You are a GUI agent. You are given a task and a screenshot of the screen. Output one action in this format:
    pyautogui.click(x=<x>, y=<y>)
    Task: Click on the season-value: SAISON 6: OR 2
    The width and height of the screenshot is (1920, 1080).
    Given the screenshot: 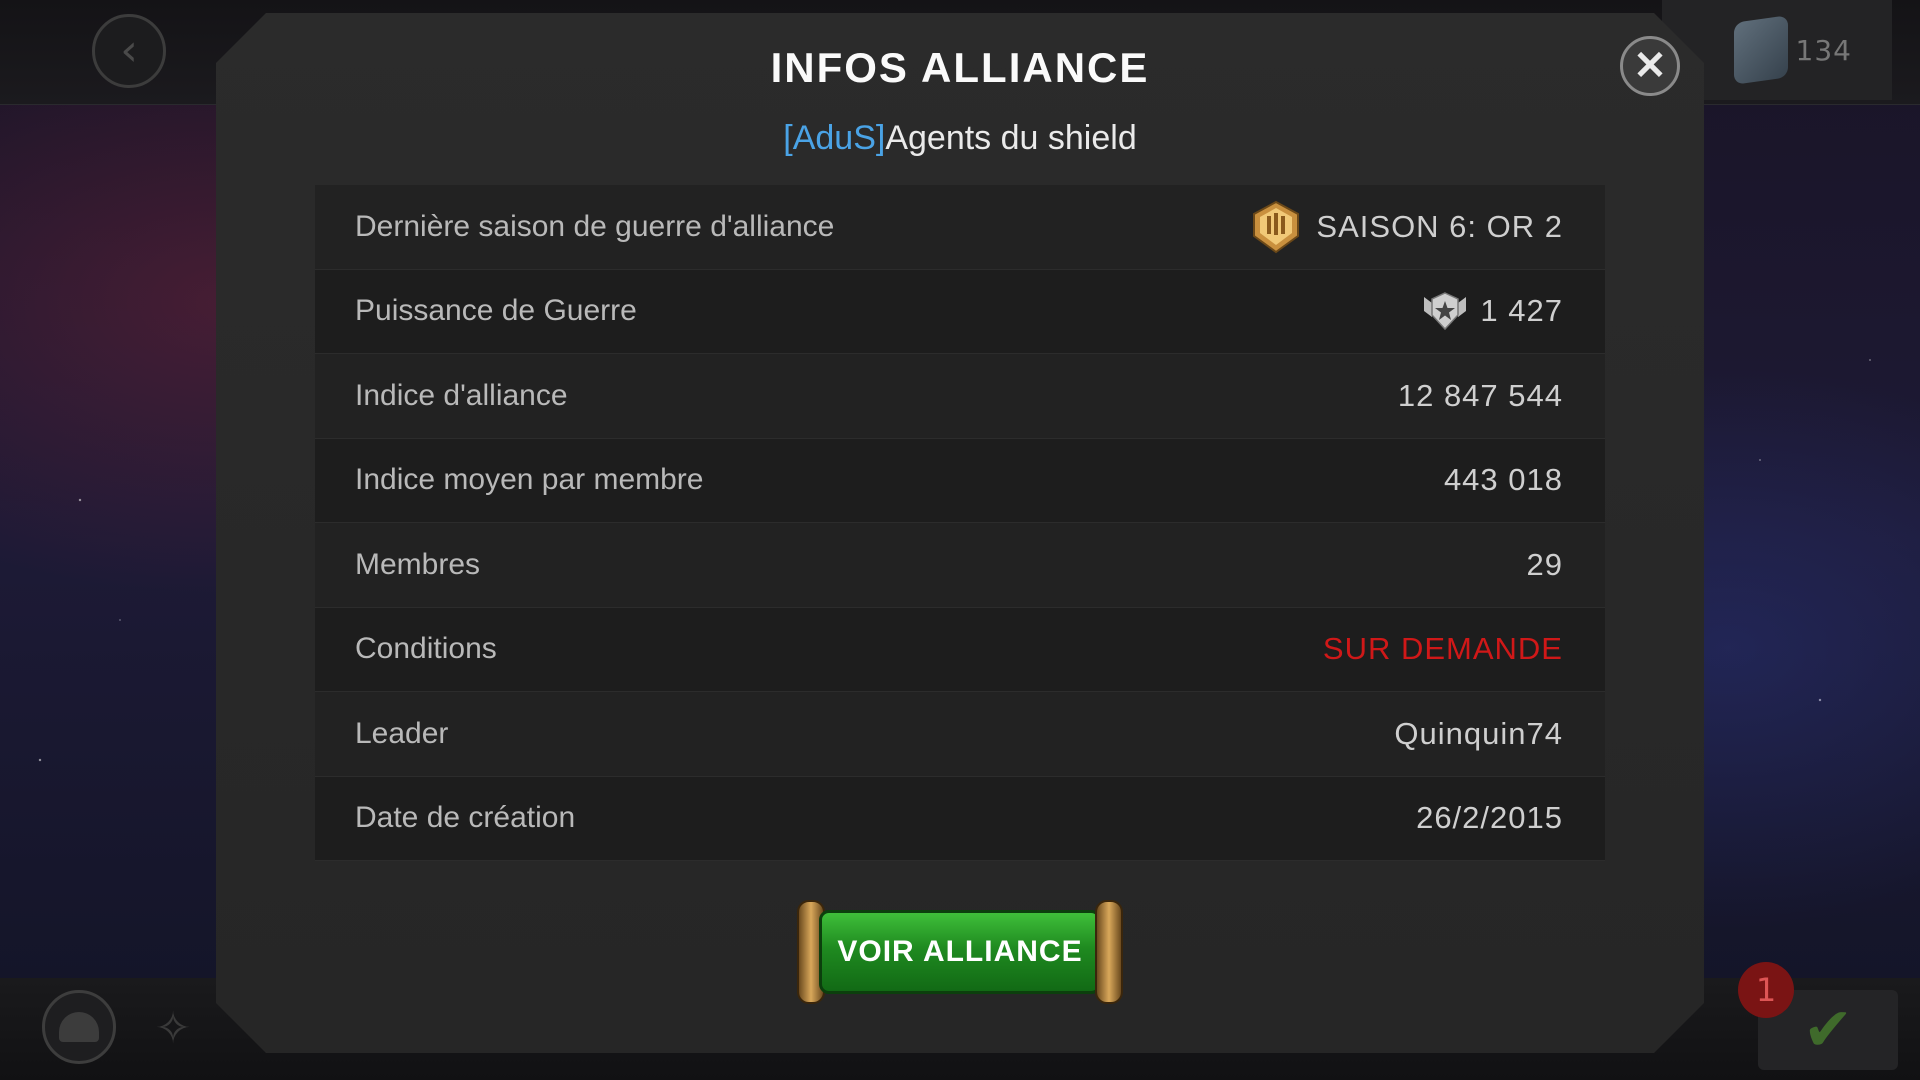 What is the action you would take?
    pyautogui.click(x=1439, y=226)
    